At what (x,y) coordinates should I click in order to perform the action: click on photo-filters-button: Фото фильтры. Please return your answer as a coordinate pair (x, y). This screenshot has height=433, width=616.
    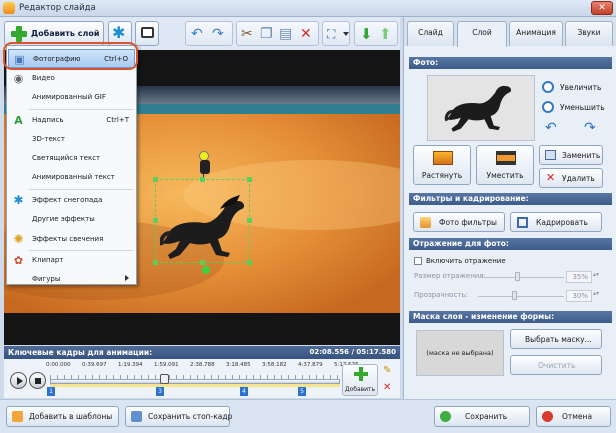
    Looking at the image, I should click on (459, 222).